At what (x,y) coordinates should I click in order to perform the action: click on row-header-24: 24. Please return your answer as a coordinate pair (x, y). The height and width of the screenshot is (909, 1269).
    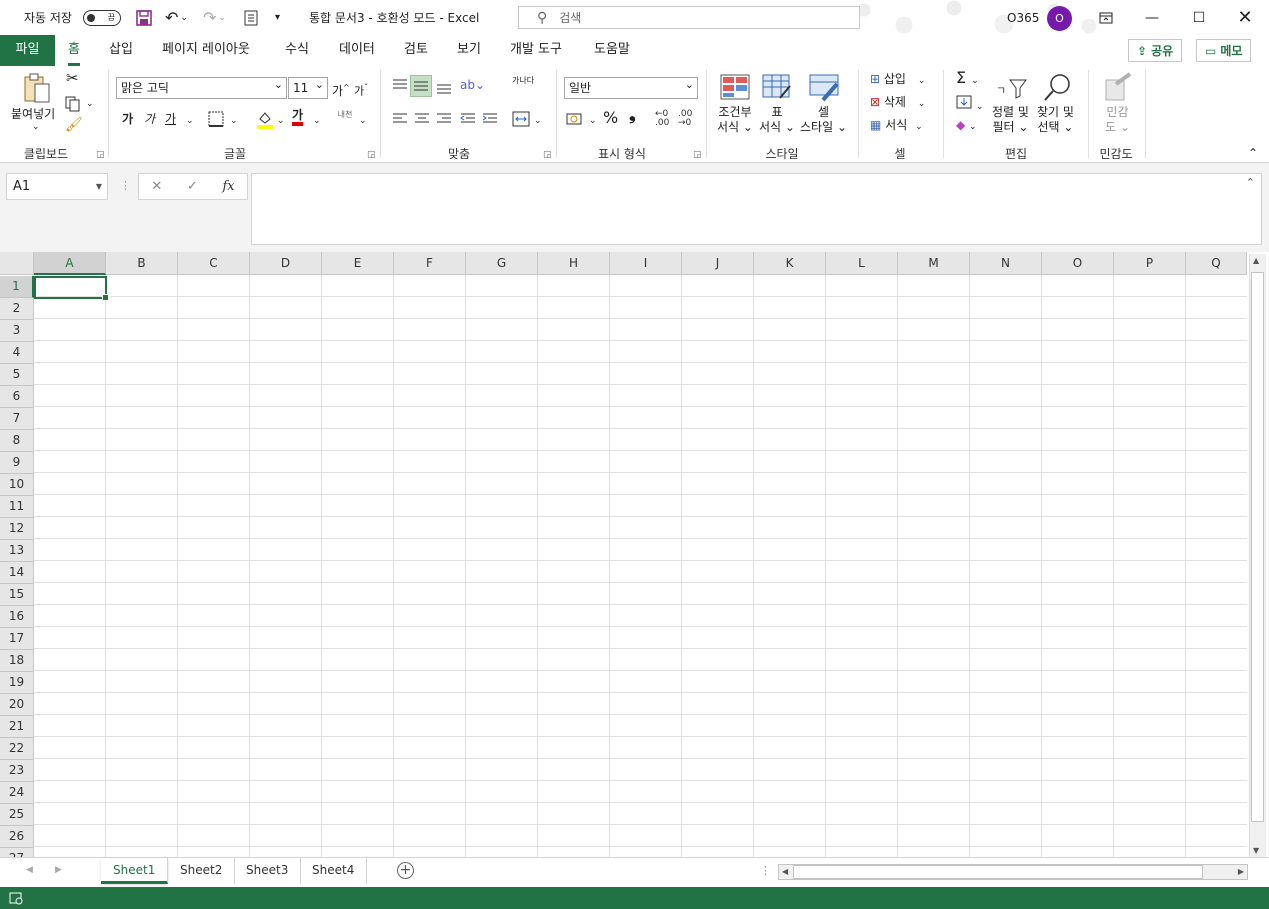
    Looking at the image, I should click on (17, 793).